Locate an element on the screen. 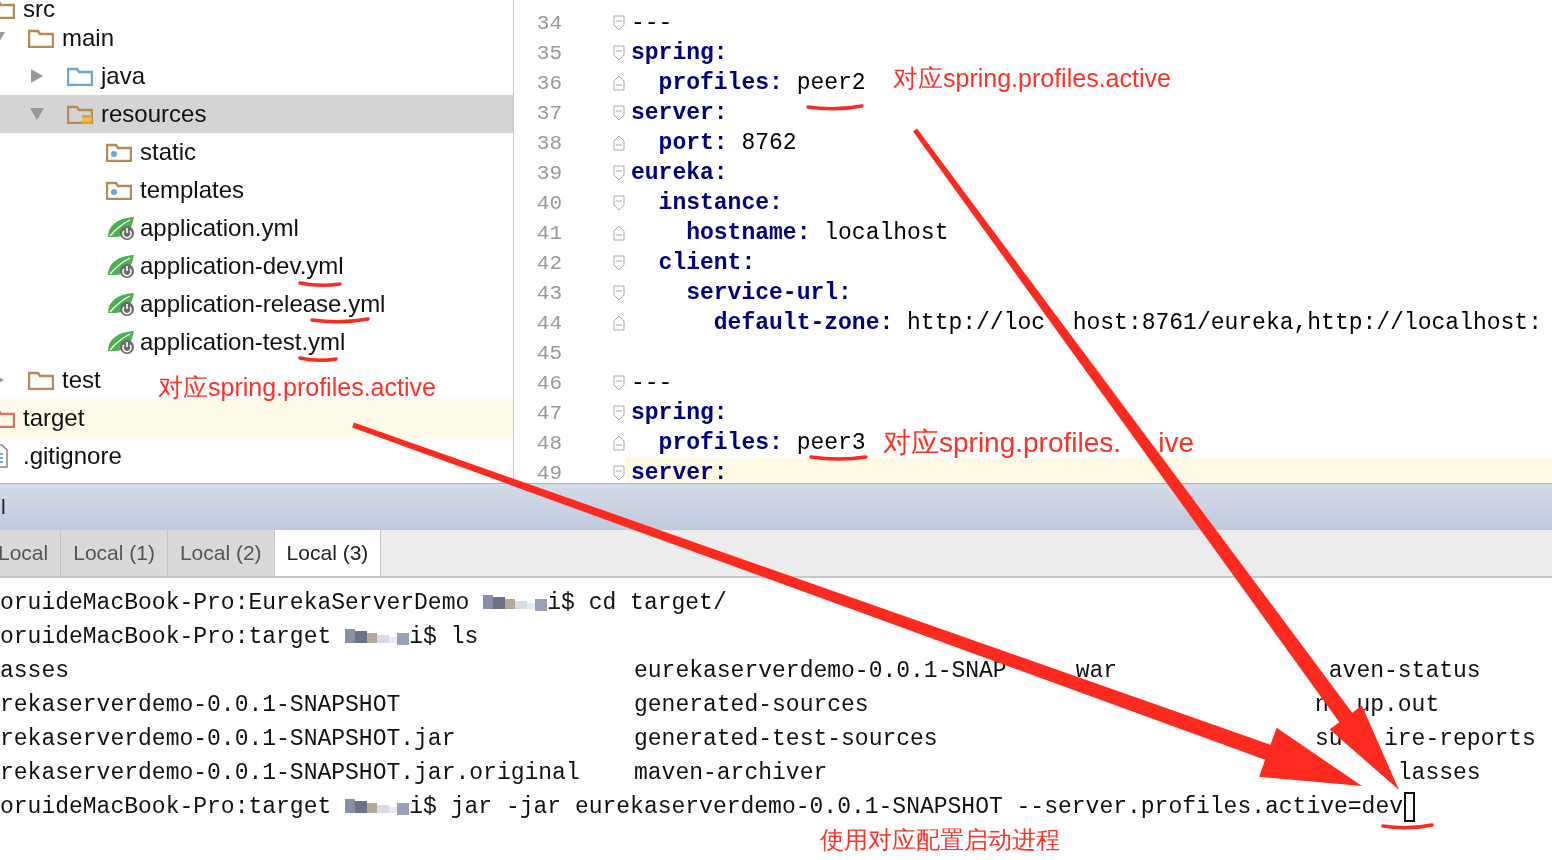 The image size is (1552, 860). file-name: lasses is located at coordinates (1439, 773).